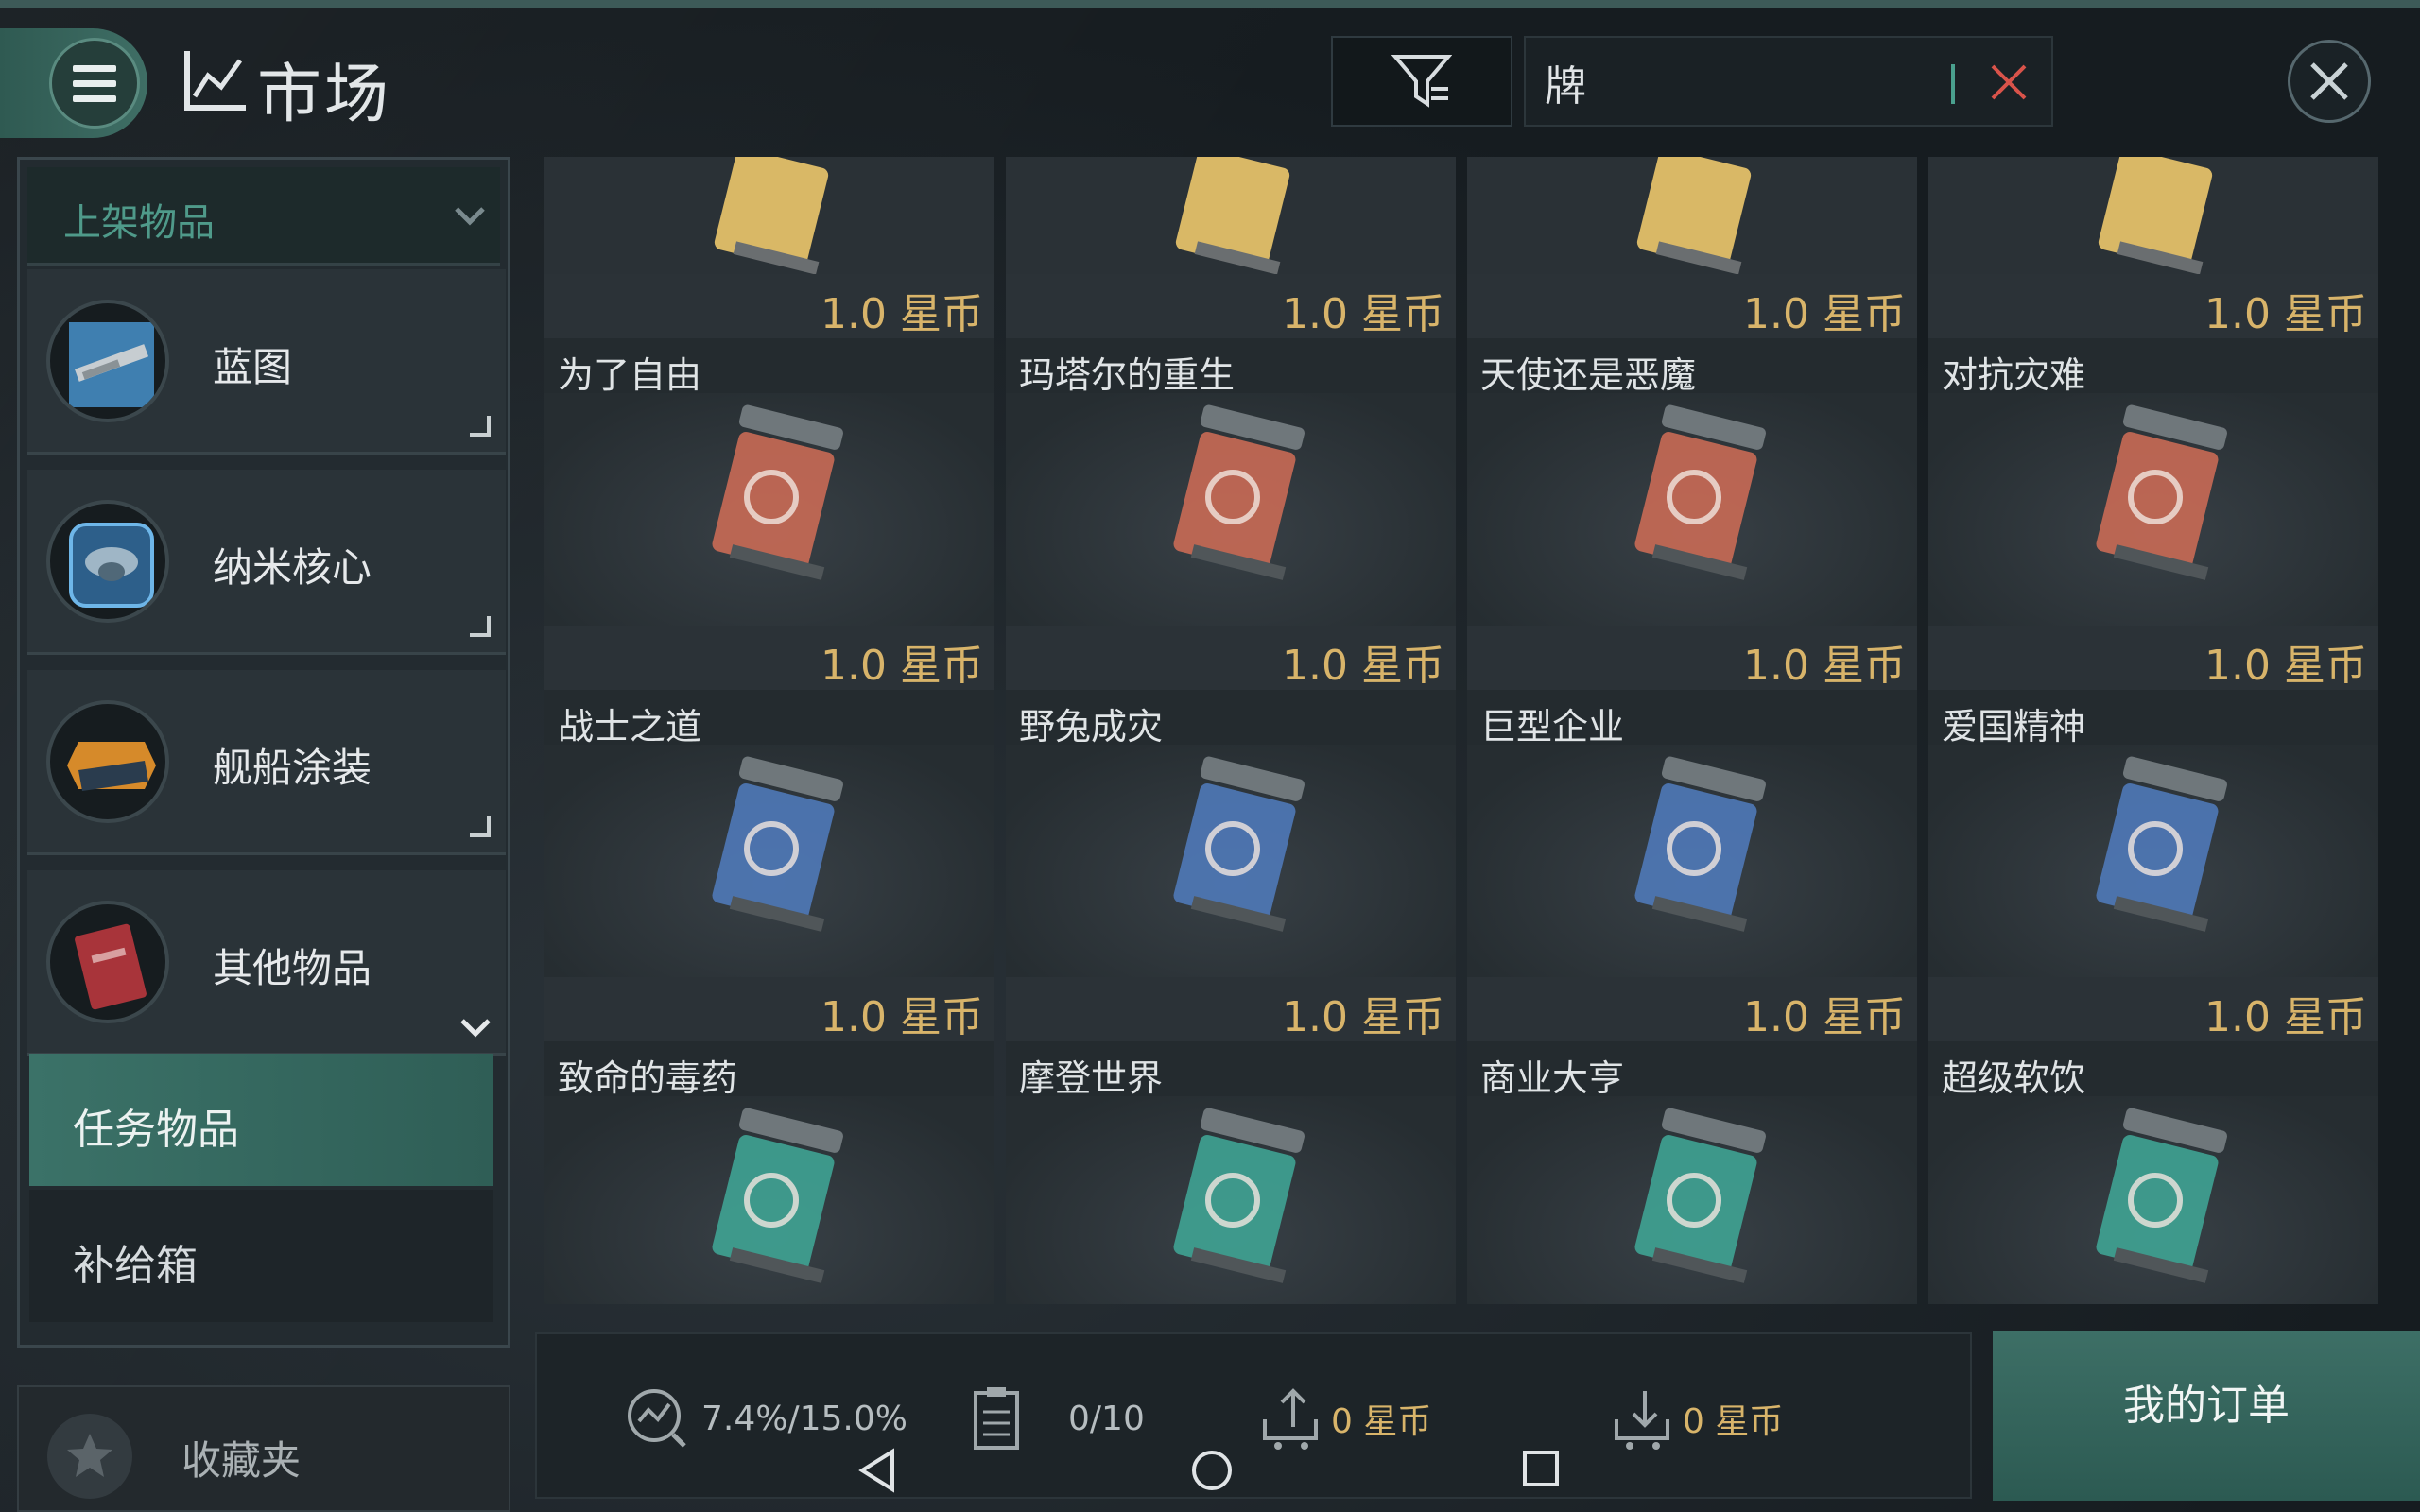 The height and width of the screenshot is (1512, 2420). What do you see at coordinates (325, 95) in the screenshot?
I see `page-title: 市场` at bounding box center [325, 95].